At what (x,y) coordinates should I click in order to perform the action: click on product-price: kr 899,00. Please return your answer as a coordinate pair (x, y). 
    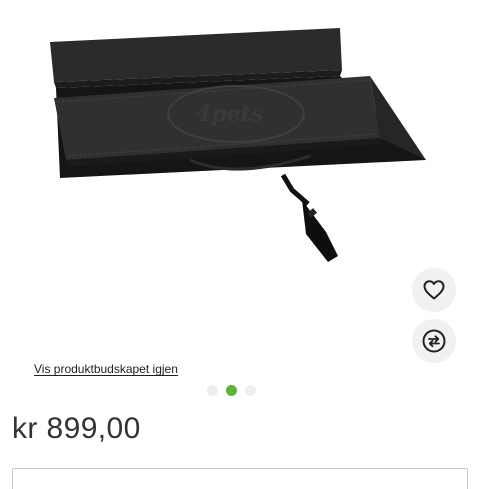
    Looking at the image, I should click on (76, 428).